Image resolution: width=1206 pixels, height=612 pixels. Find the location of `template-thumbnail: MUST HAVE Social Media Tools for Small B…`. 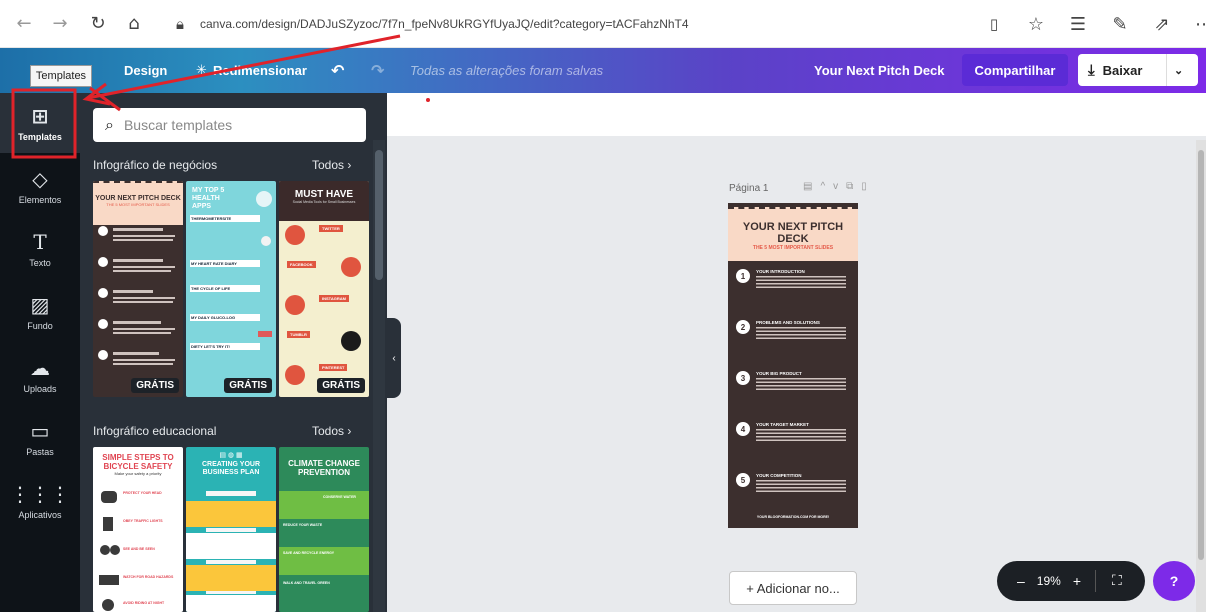

template-thumbnail: MUST HAVE Social Media Tools for Small B… is located at coordinates (324, 289).